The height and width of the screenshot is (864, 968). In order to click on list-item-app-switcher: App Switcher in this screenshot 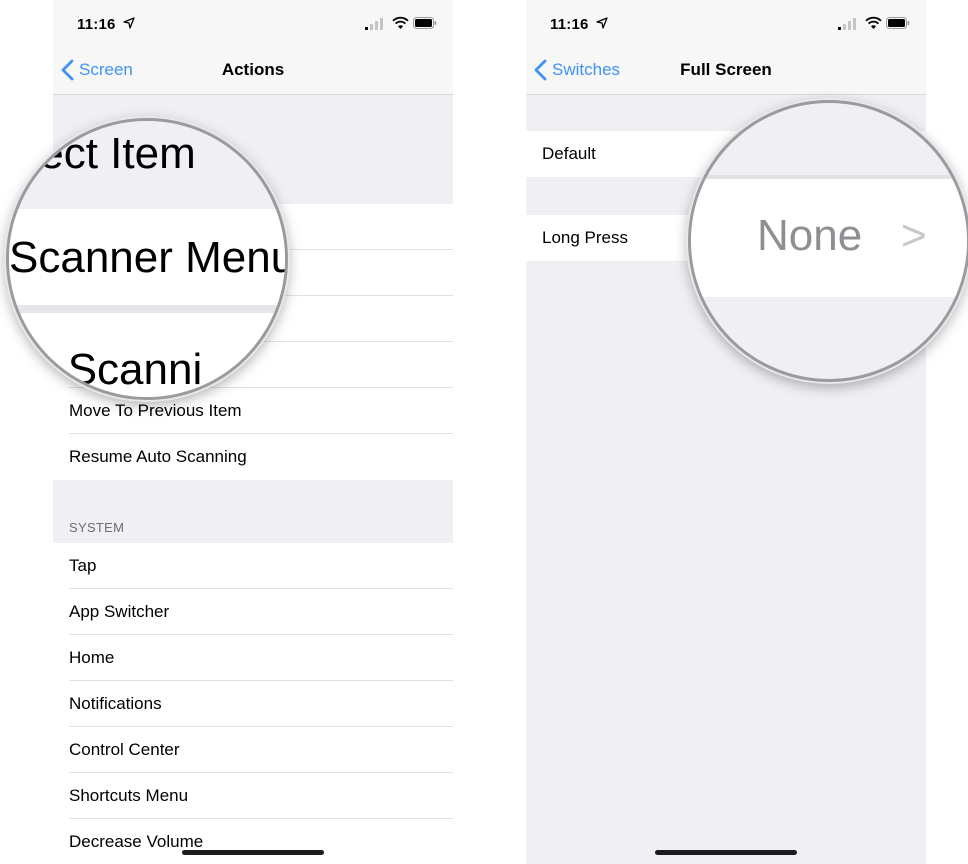, I will do `click(253, 612)`.